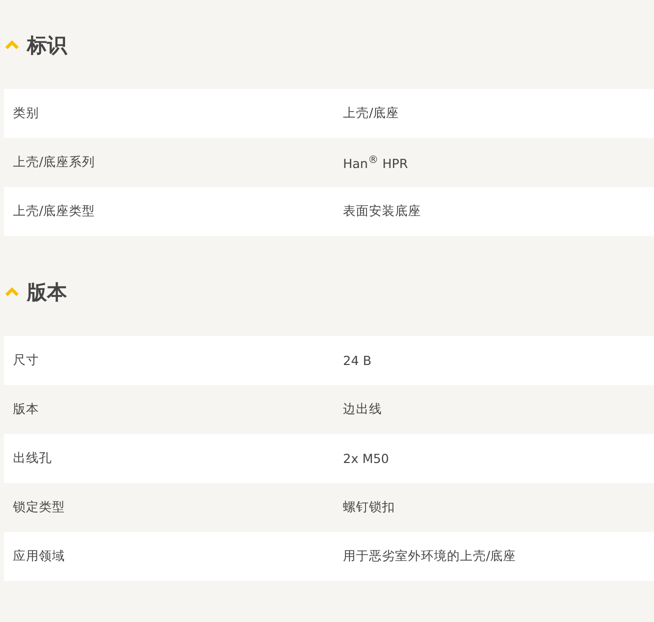  What do you see at coordinates (39, 507) in the screenshot?
I see `property-label: 锁定类型` at bounding box center [39, 507].